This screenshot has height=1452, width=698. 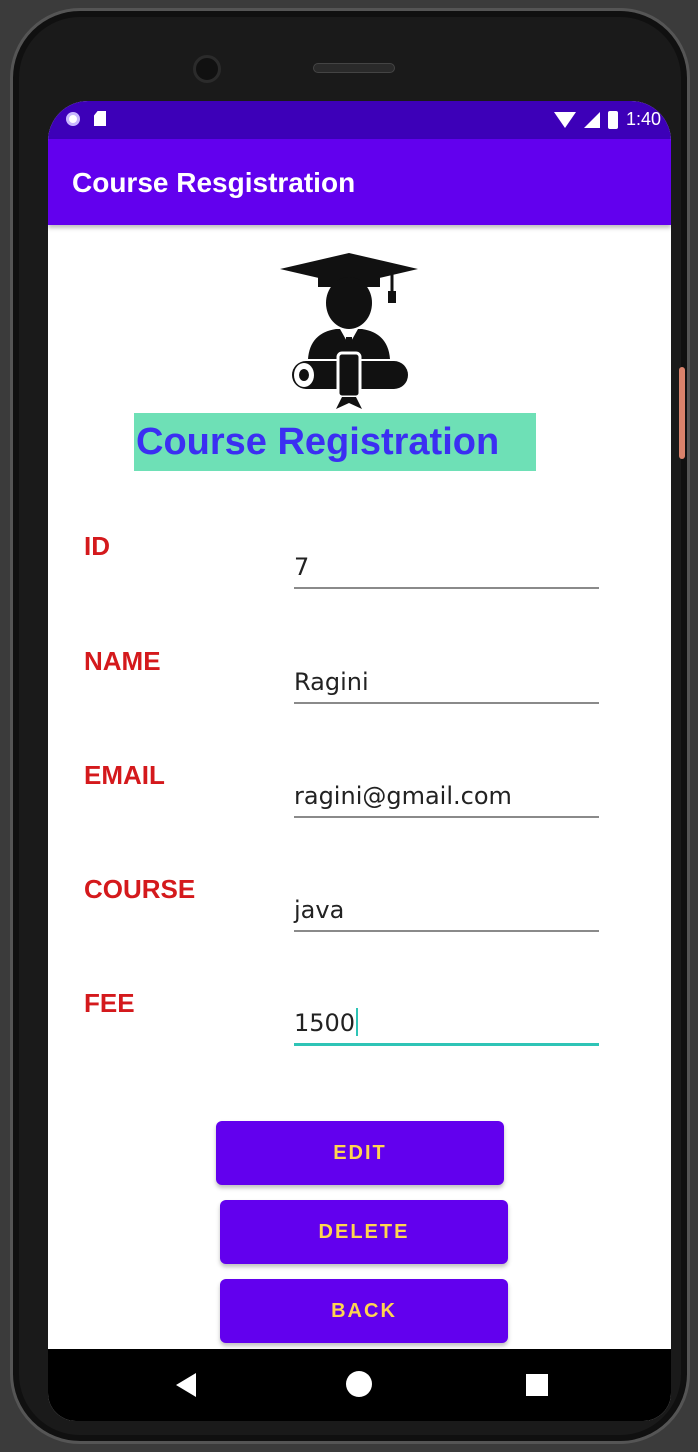 What do you see at coordinates (364, 1232) in the screenshot?
I see `delete-button: DELETE` at bounding box center [364, 1232].